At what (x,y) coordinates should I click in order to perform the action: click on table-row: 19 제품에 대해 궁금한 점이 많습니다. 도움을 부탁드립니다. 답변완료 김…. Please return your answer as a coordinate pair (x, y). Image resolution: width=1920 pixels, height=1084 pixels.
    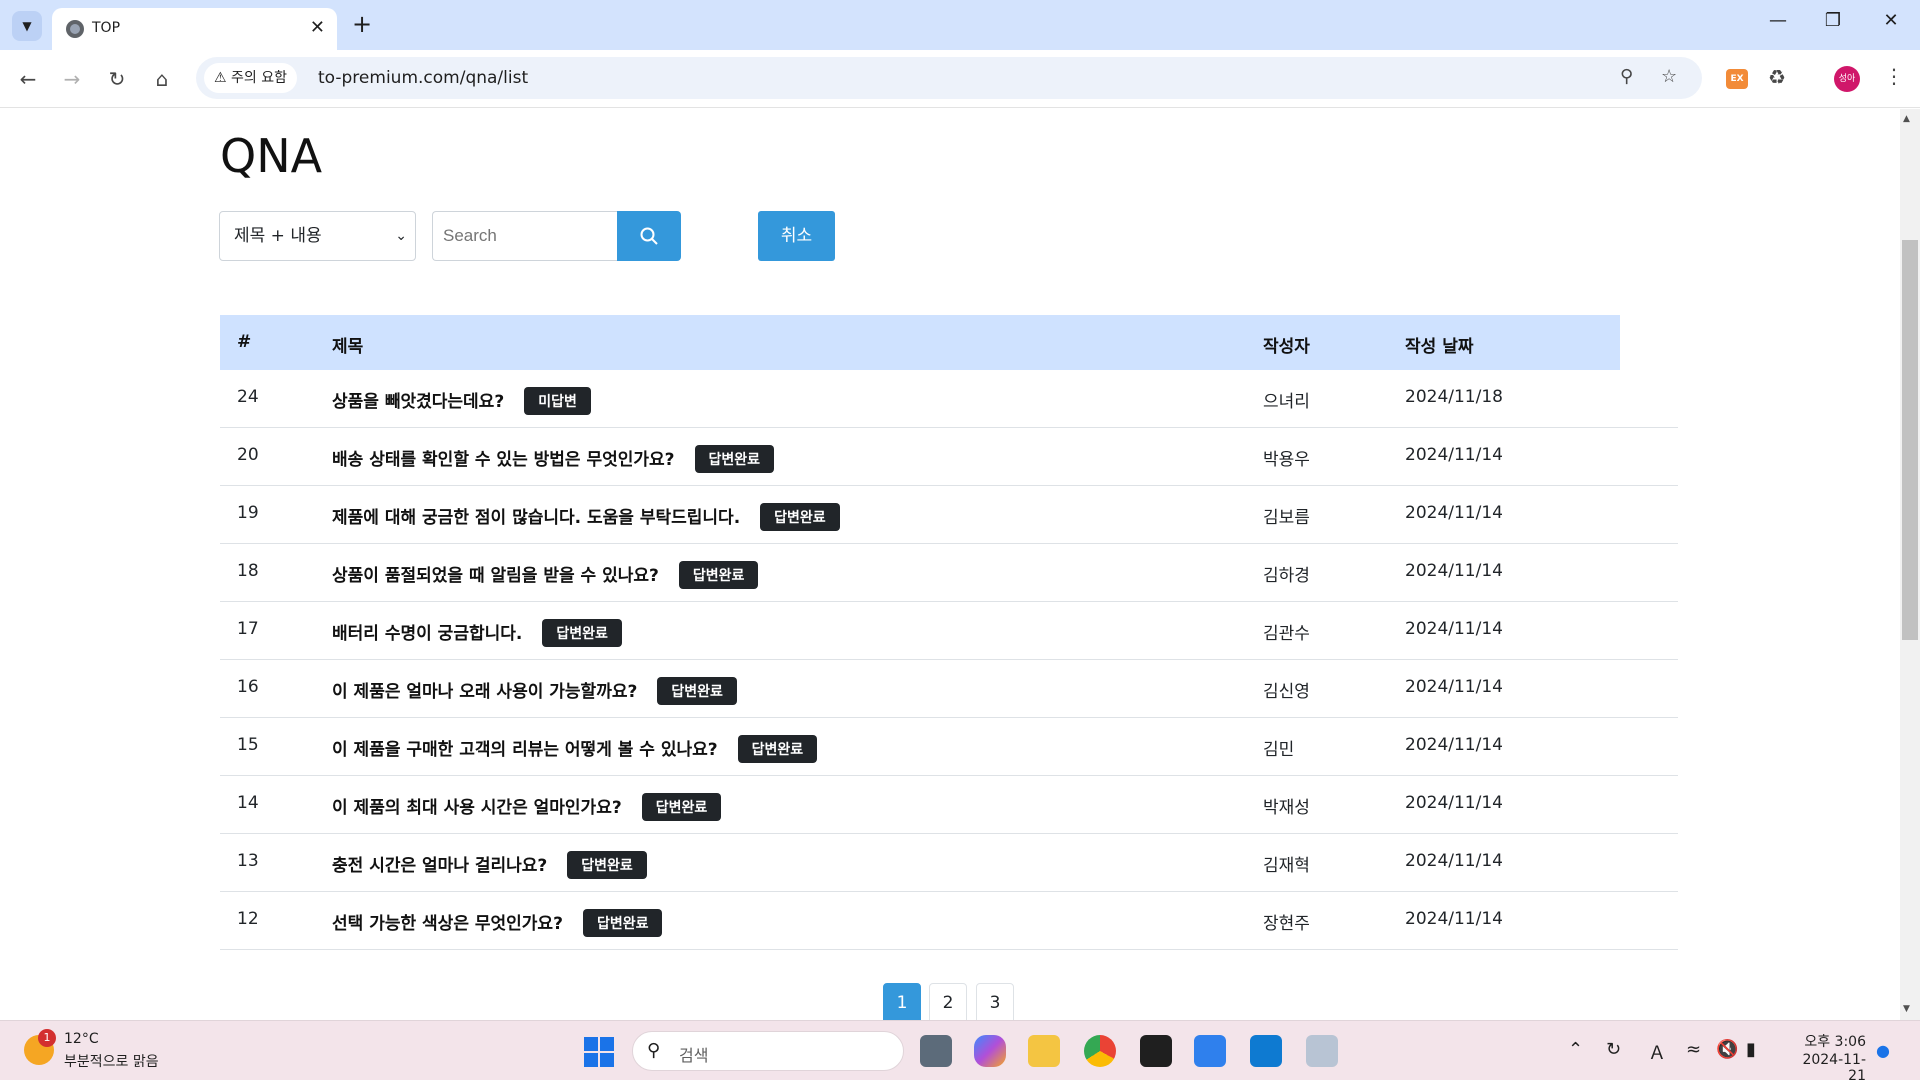
    Looking at the image, I should click on (949, 515).